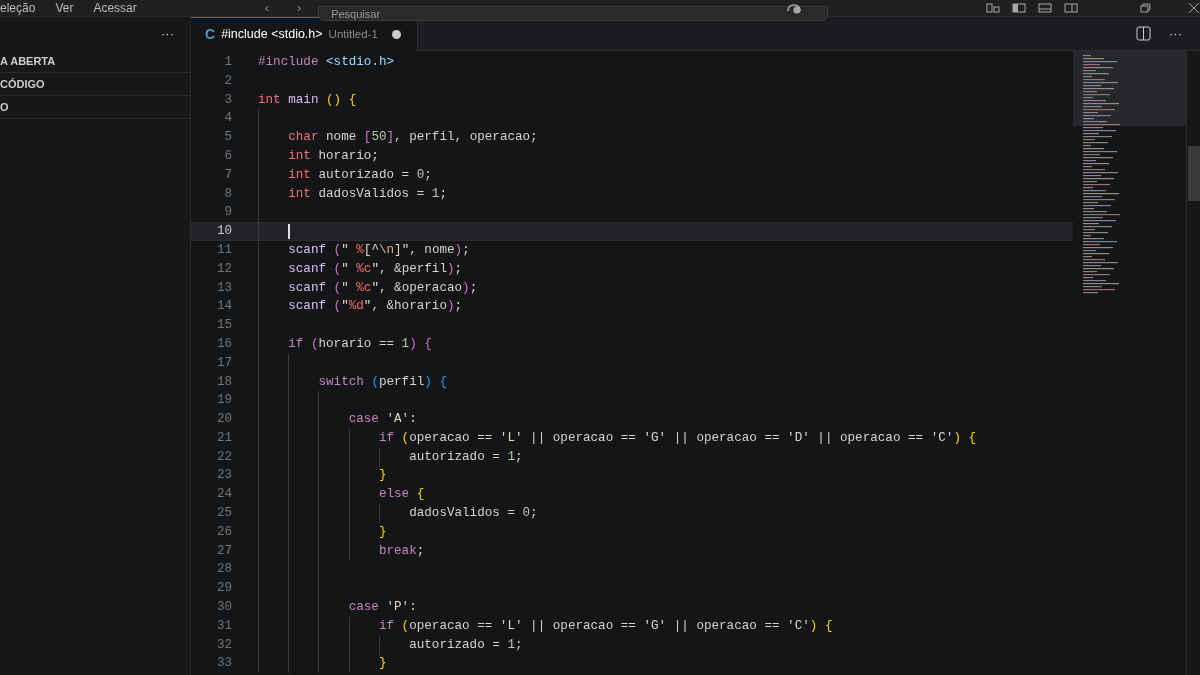 The image size is (1200, 675). I want to click on layout-icon, so click(993, 8).